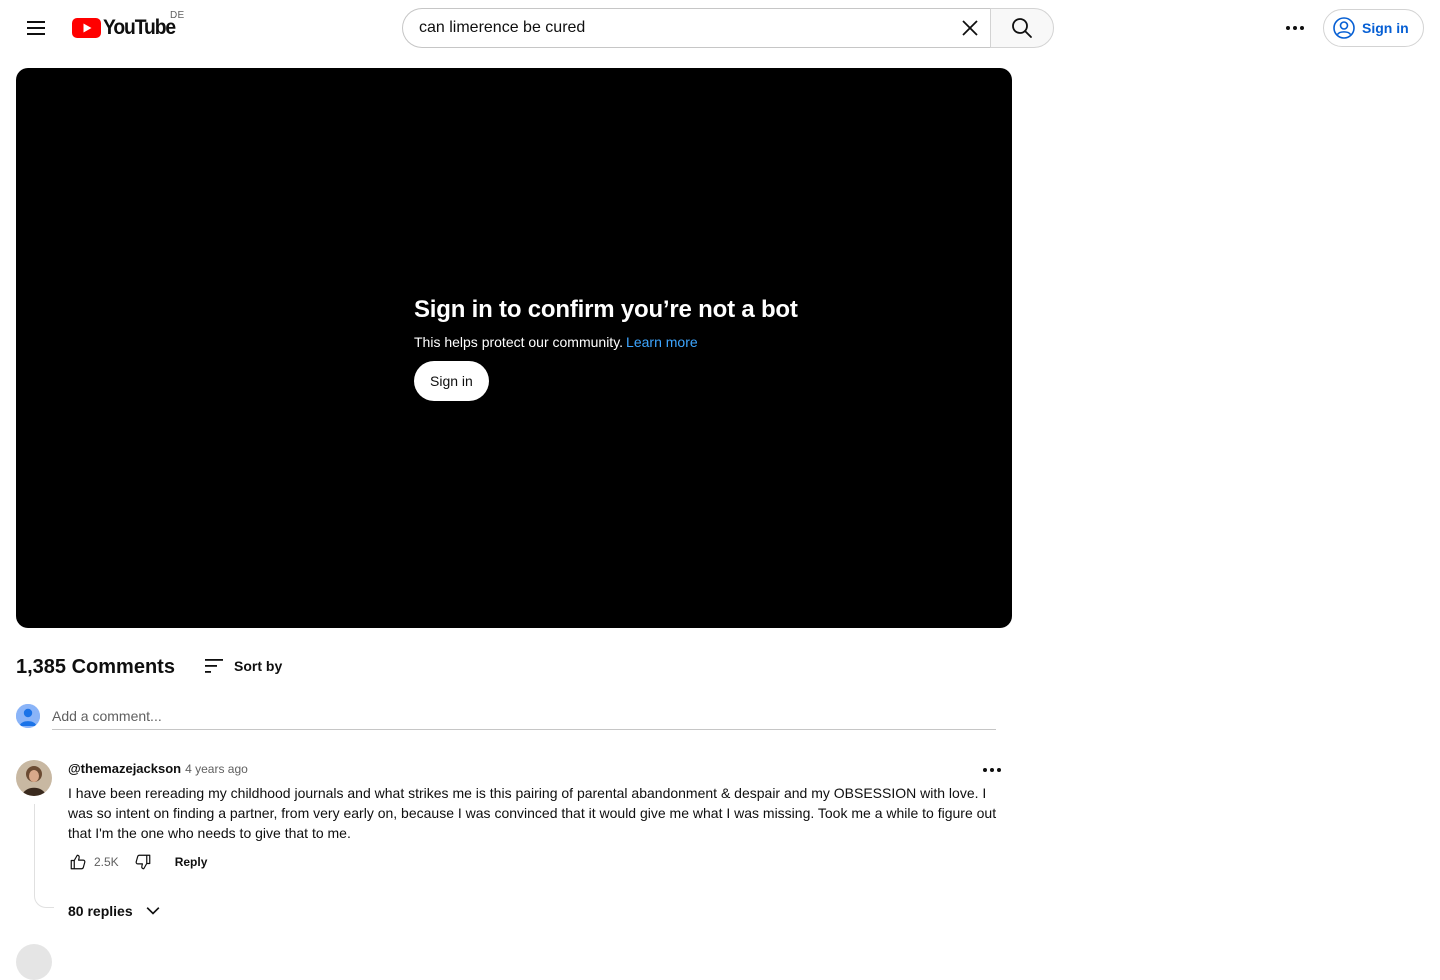 Image resolution: width=1440 pixels, height=980 pixels. Describe the element at coordinates (100, 911) in the screenshot. I see `replies-count: 80 replies` at that location.